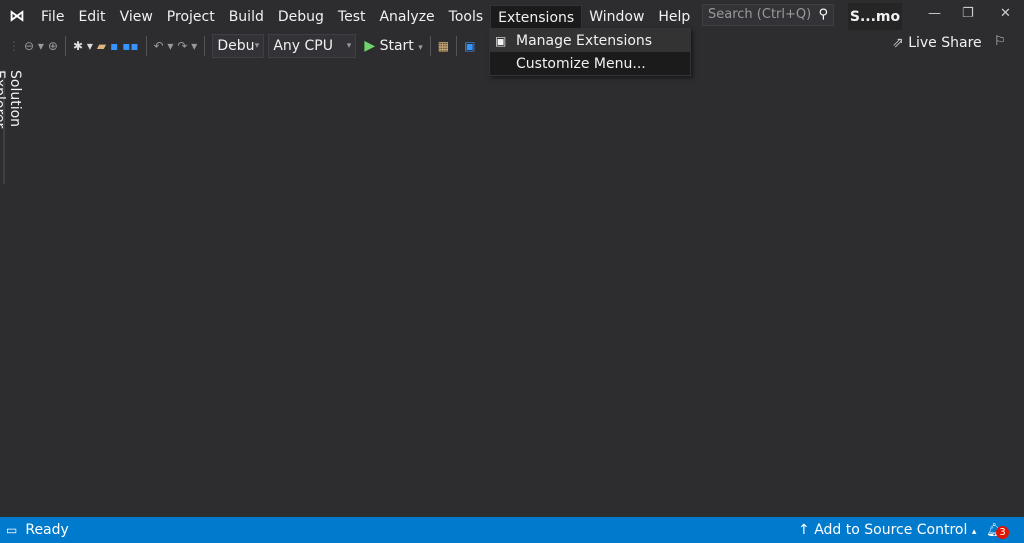 The height and width of the screenshot is (543, 1024). I want to click on redo-icon: ↷ ▾, so click(187, 46).